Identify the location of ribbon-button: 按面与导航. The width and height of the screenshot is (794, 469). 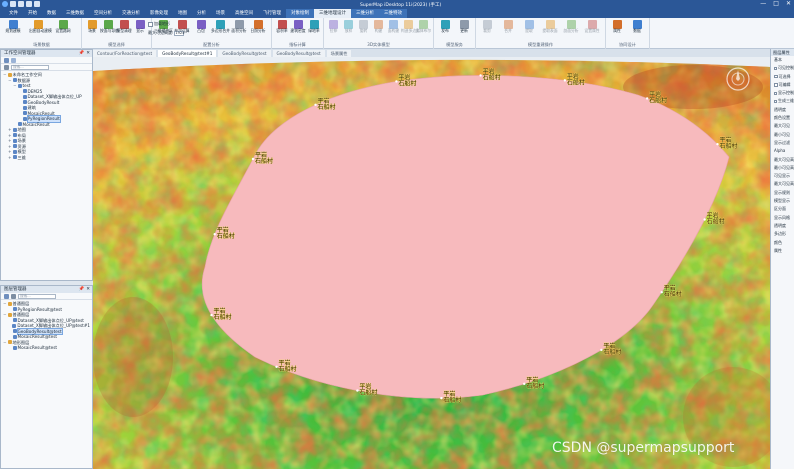
(109, 27).